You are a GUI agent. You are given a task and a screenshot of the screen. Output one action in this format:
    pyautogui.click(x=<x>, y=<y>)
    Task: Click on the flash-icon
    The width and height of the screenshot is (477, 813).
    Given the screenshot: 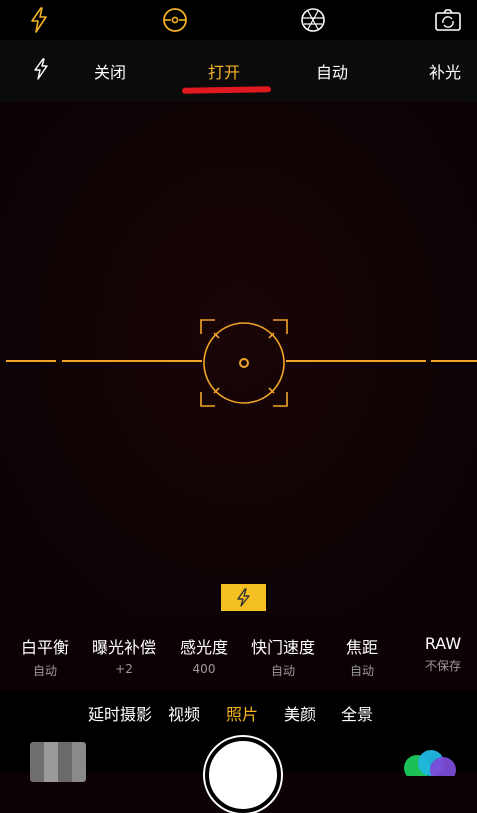 What is the action you would take?
    pyautogui.click(x=39, y=20)
    